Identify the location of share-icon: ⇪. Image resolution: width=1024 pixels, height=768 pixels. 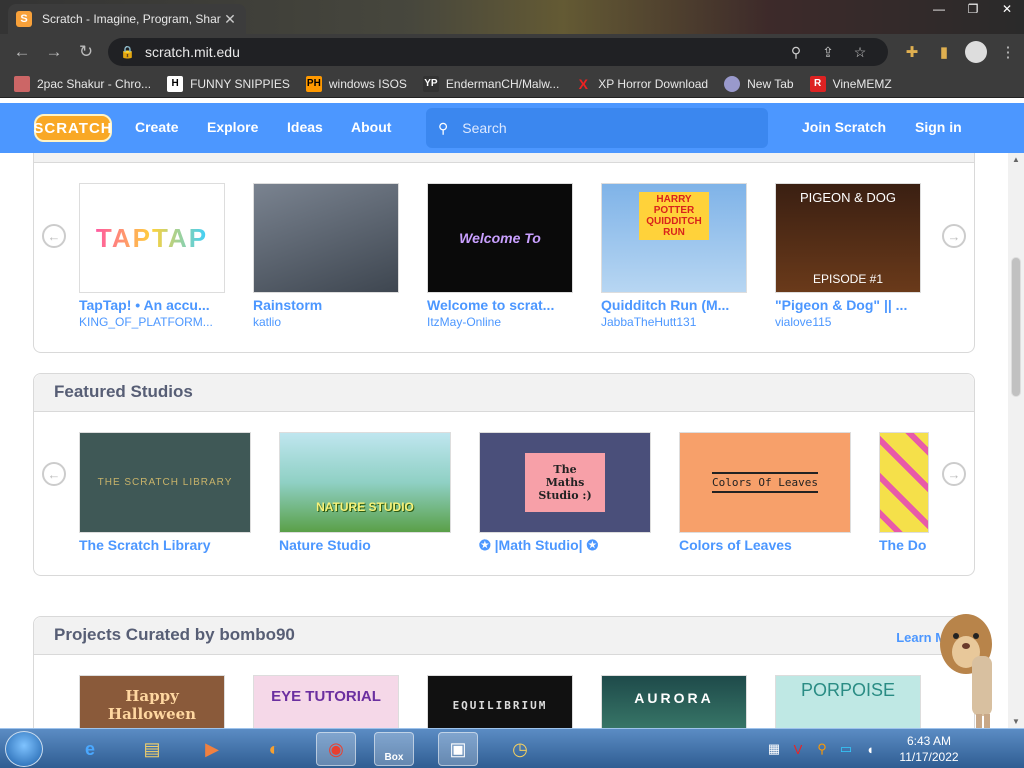
(828, 52).